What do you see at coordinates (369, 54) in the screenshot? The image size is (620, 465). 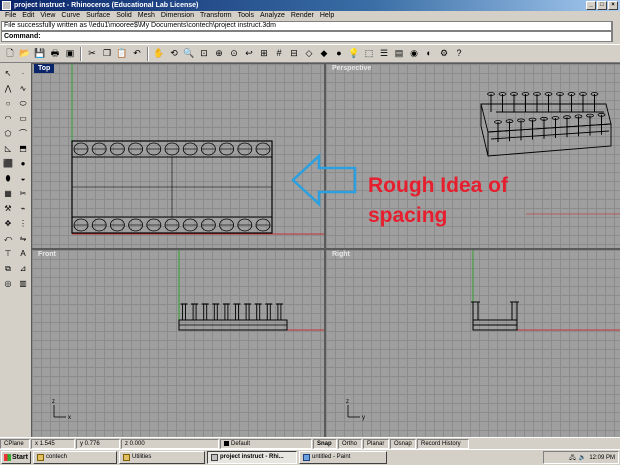 I see `select-icon: ⬚` at bounding box center [369, 54].